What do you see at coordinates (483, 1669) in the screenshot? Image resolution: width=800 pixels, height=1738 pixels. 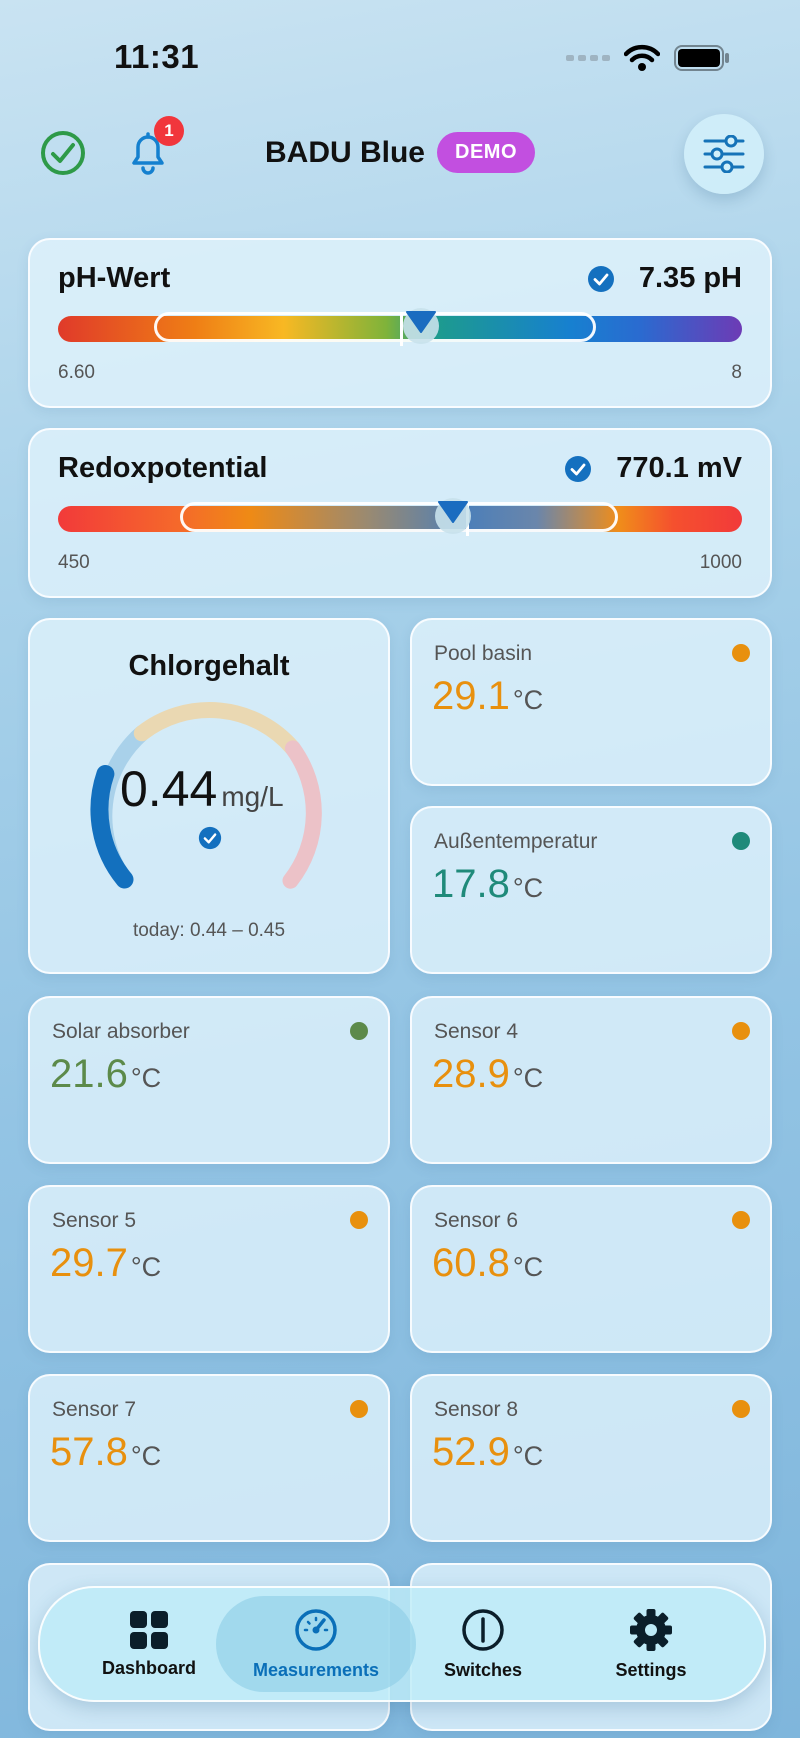 I see `tab-label: Switches` at bounding box center [483, 1669].